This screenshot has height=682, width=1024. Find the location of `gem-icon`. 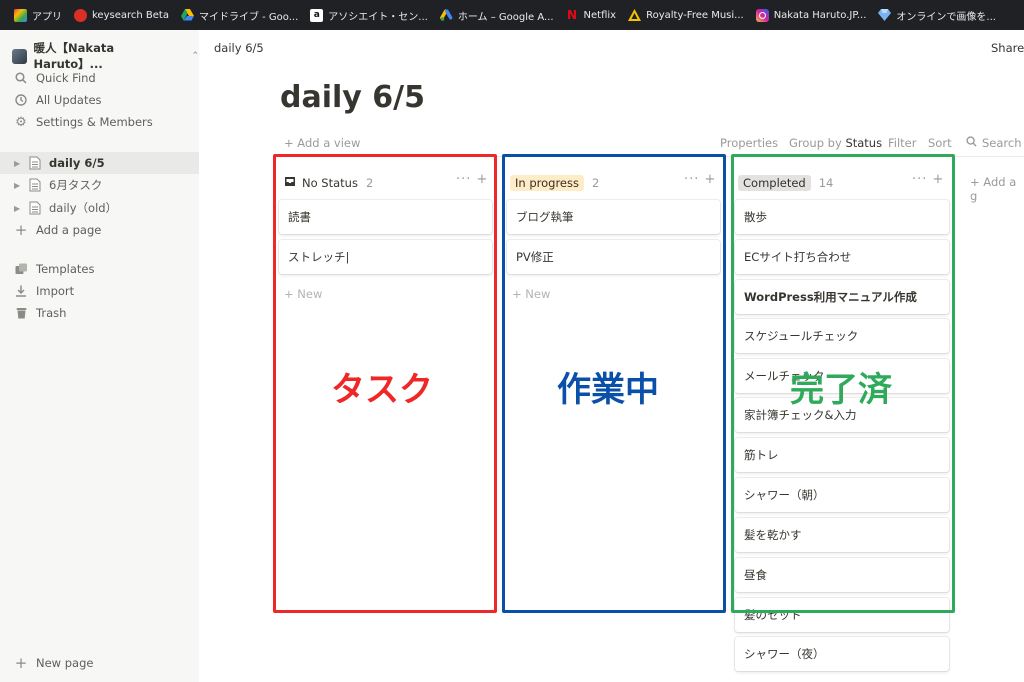

gem-icon is located at coordinates (885, 15).